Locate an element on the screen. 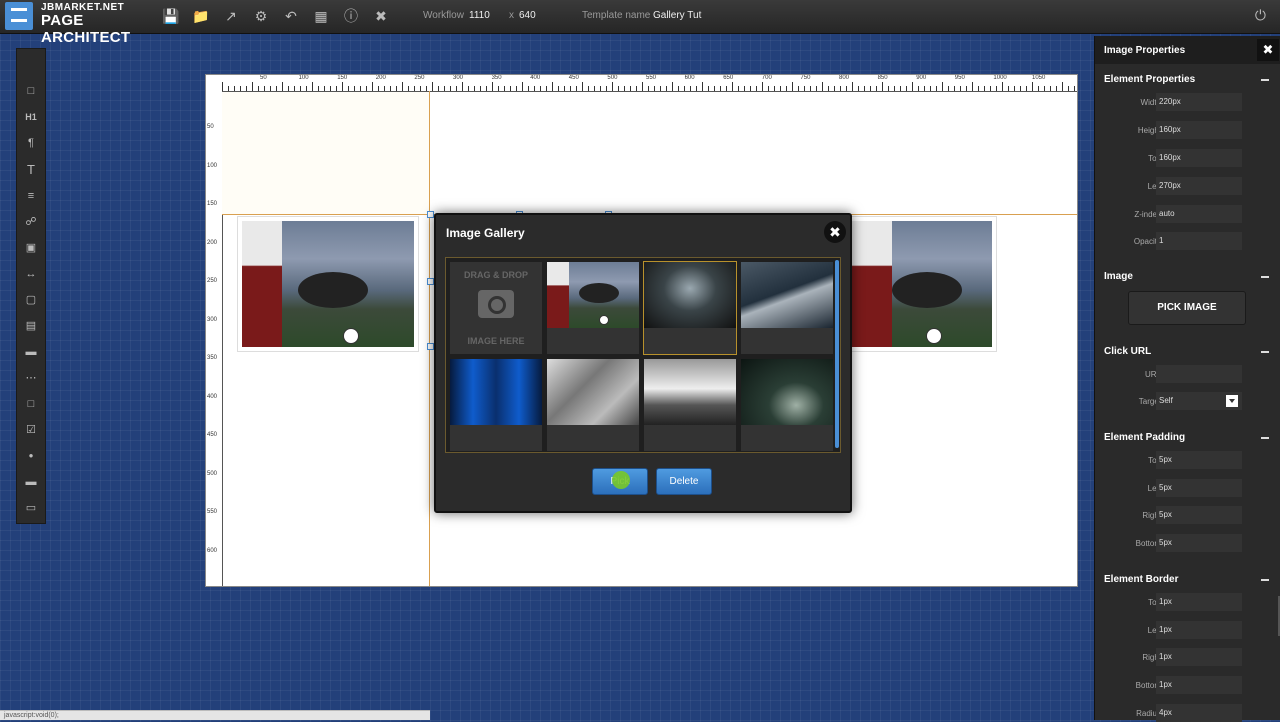  border-top-field: 1px is located at coordinates (1199, 602).